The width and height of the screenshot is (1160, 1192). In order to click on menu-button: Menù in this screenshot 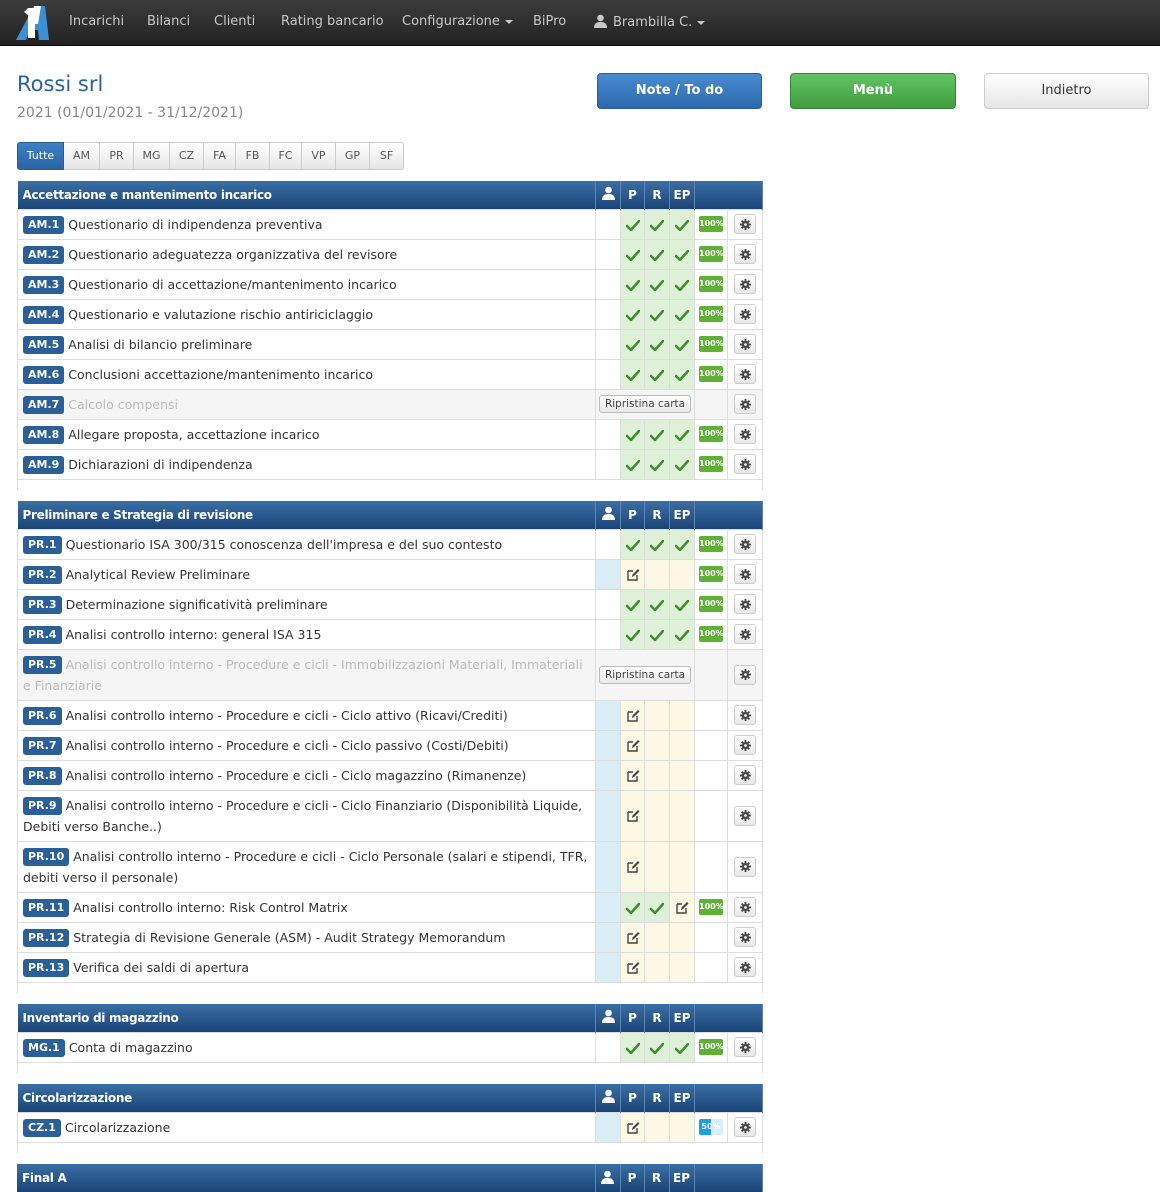, I will do `click(873, 91)`.